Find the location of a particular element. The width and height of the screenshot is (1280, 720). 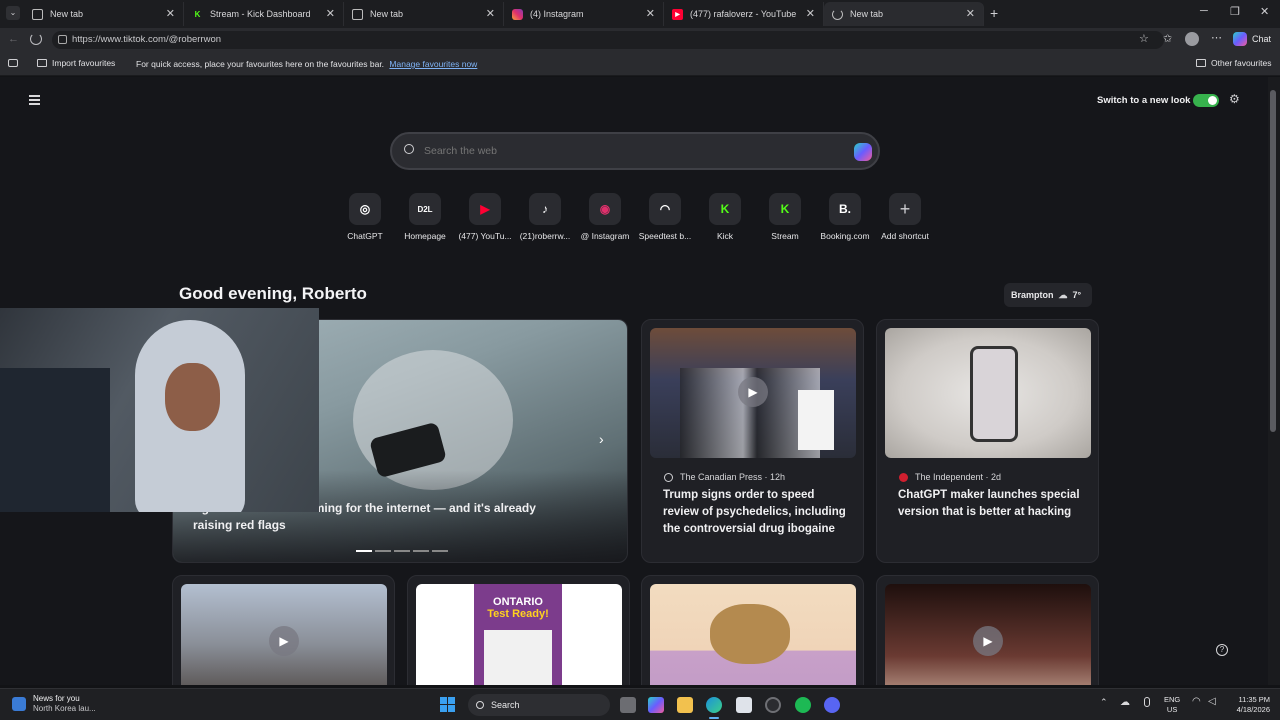

spotify-icon is located at coordinates (803, 705).